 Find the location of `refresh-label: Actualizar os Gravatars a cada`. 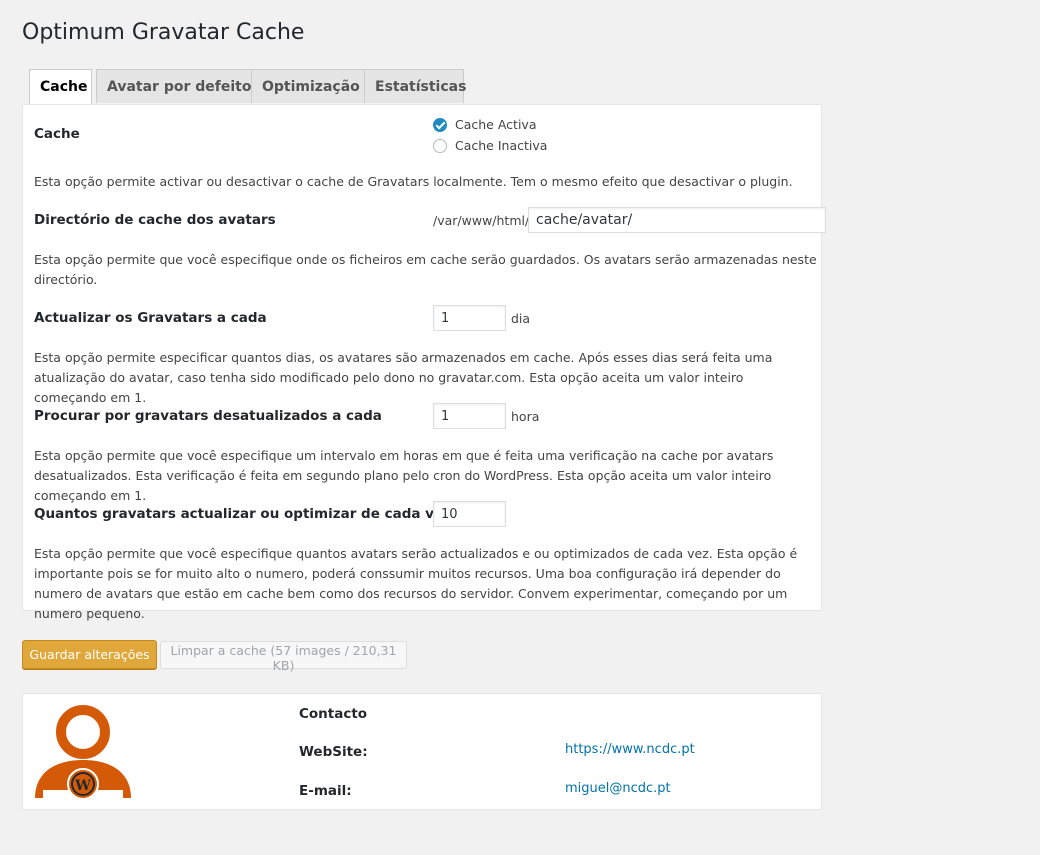

refresh-label: Actualizar os Gravatars a cada is located at coordinates (150, 318).